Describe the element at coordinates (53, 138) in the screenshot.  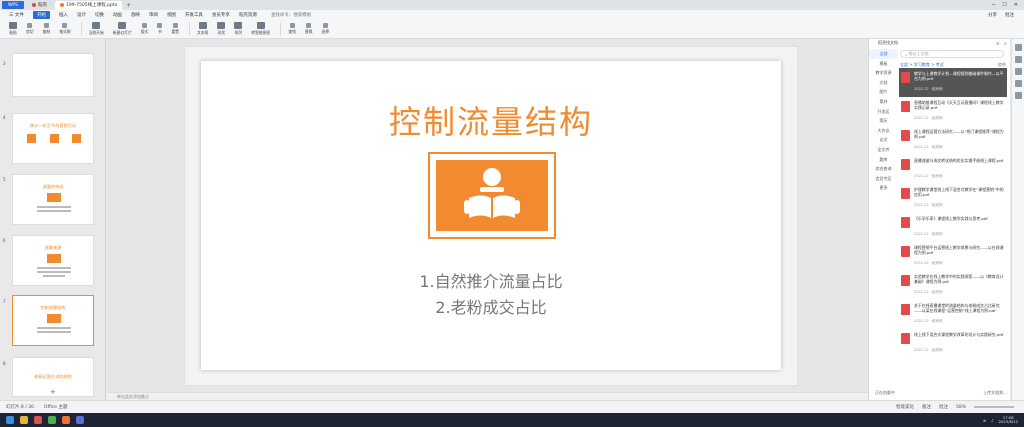
I see `slide-thumbnail: 统计一年至今的营销活动` at that location.